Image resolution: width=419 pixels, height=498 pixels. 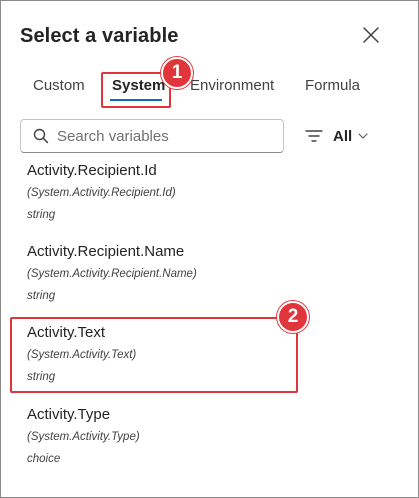 I want to click on callout-badge-1: 1, so click(x=177, y=73).